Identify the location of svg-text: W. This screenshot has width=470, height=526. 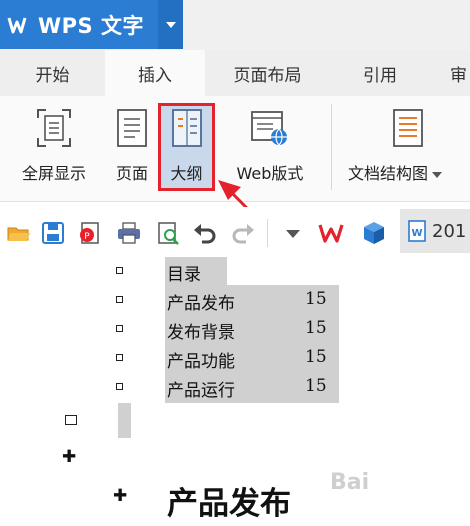
(416, 233).